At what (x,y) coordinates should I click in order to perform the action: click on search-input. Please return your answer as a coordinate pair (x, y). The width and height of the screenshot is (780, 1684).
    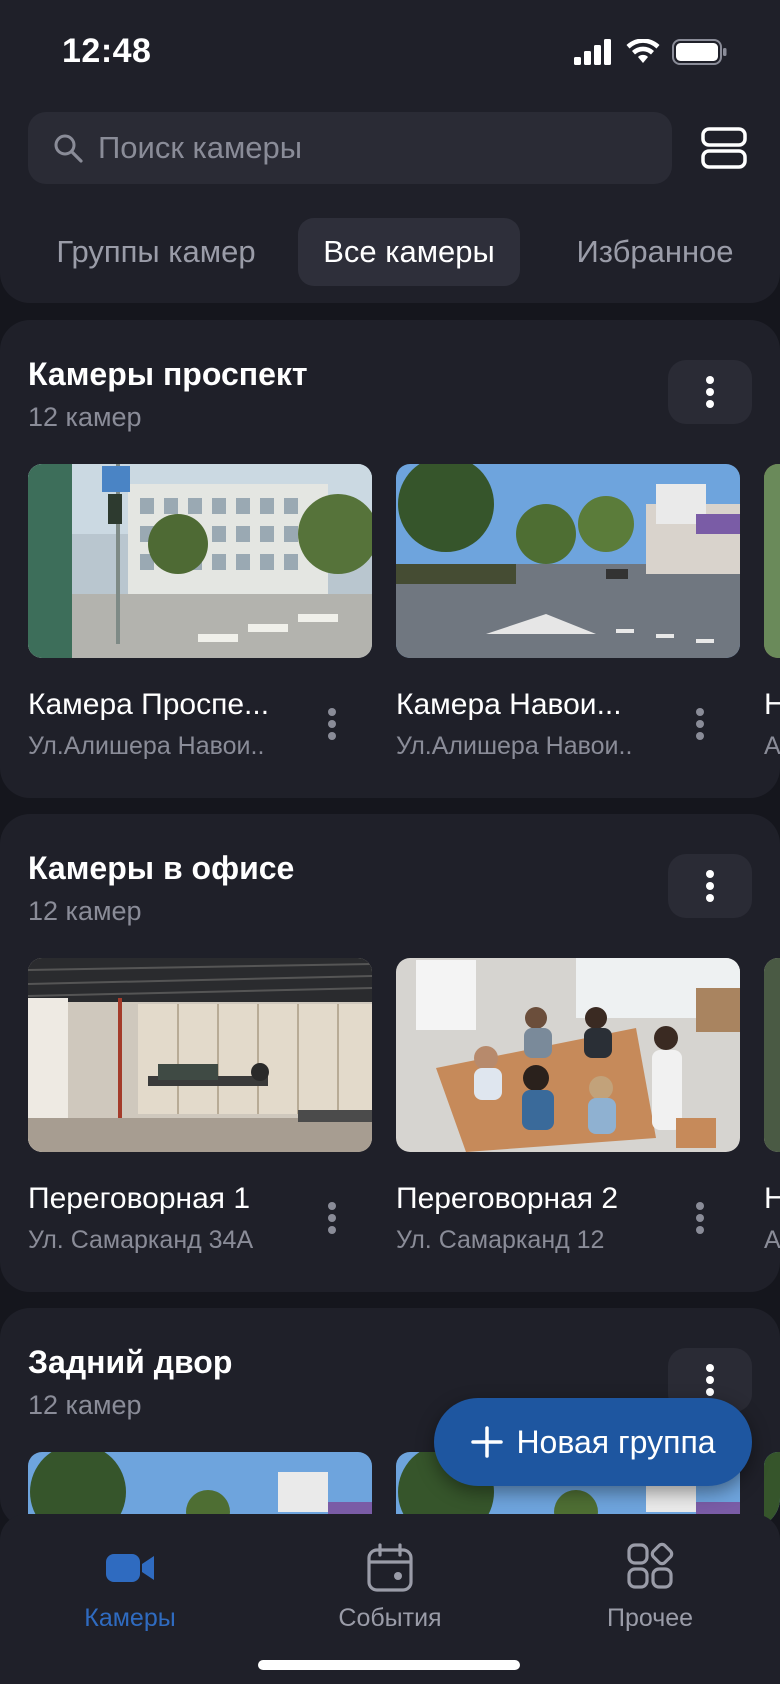
    Looking at the image, I should click on (385, 148).